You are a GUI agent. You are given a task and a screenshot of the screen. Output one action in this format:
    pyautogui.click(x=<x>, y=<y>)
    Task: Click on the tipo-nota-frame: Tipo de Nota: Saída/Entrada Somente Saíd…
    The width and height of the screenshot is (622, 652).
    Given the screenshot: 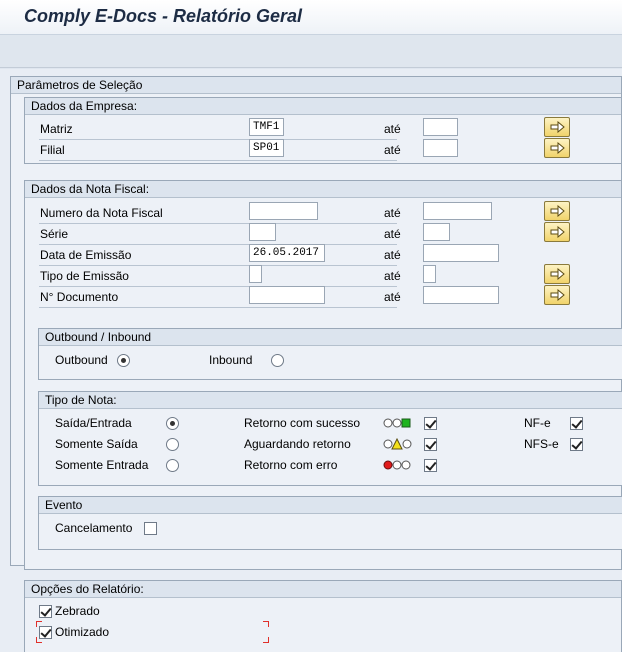 What is the action you would take?
    pyautogui.click(x=330, y=438)
    